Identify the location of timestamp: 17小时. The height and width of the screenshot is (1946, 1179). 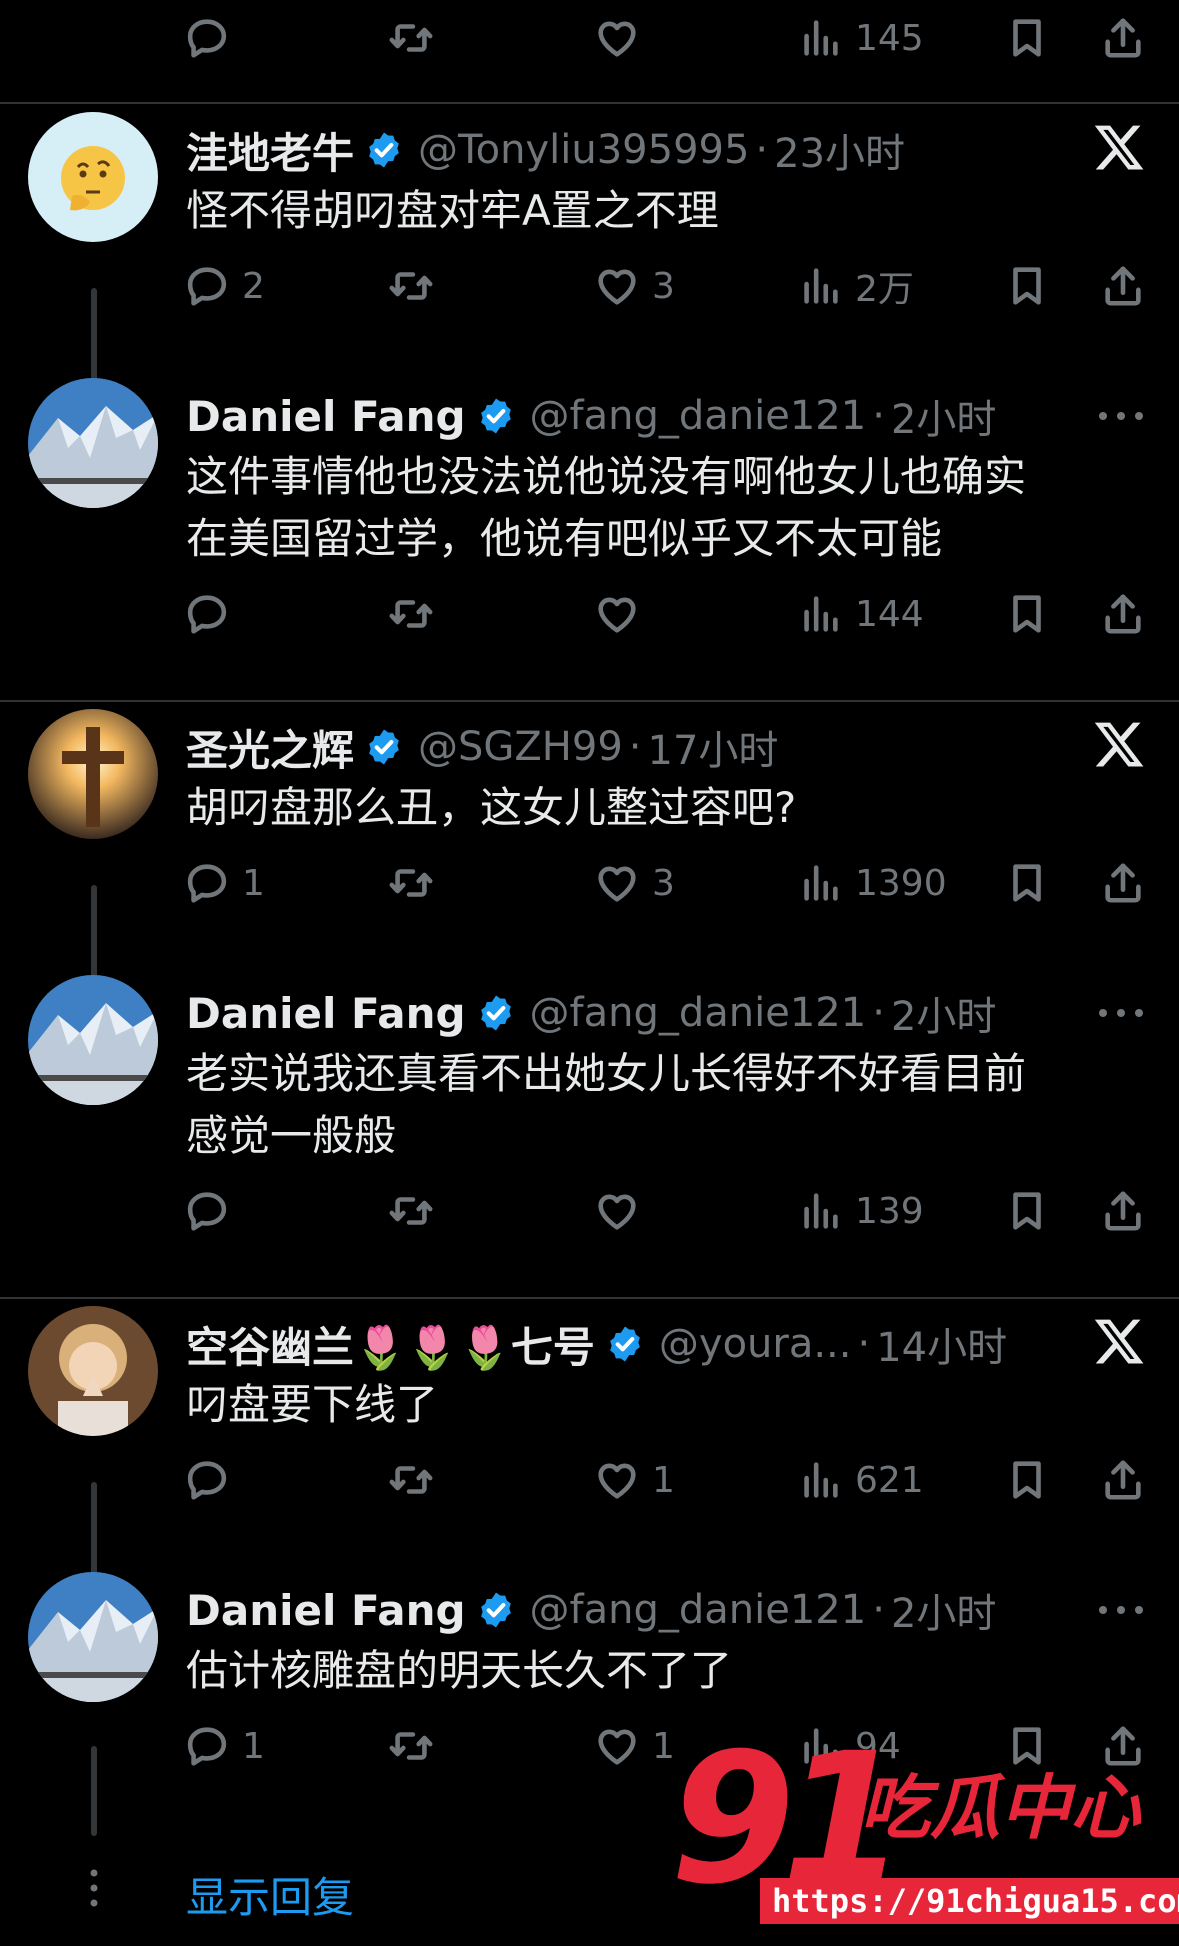
(713, 747).